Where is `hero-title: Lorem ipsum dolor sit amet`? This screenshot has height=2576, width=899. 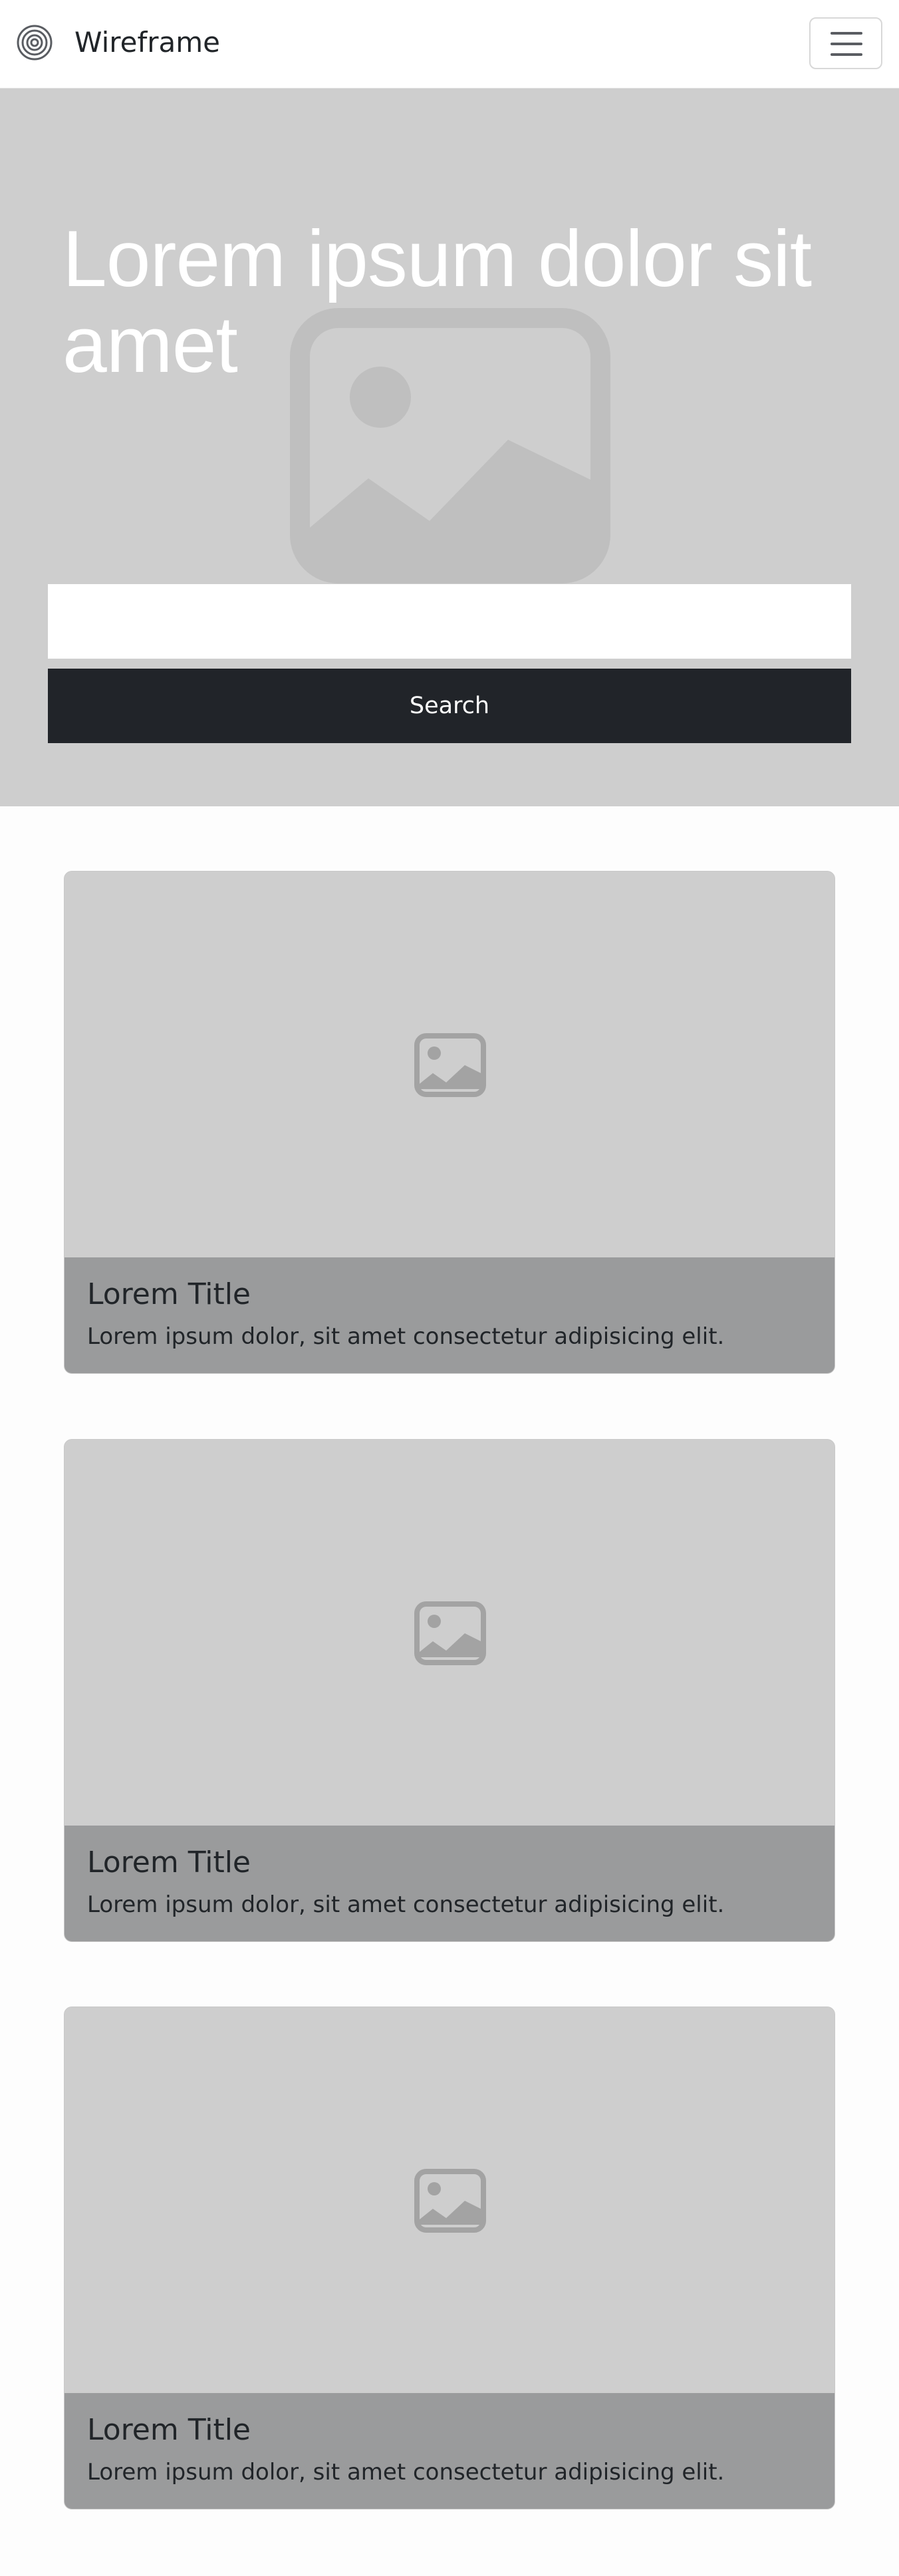
hero-title: Lorem ipsum dolor sit amet is located at coordinates (438, 301).